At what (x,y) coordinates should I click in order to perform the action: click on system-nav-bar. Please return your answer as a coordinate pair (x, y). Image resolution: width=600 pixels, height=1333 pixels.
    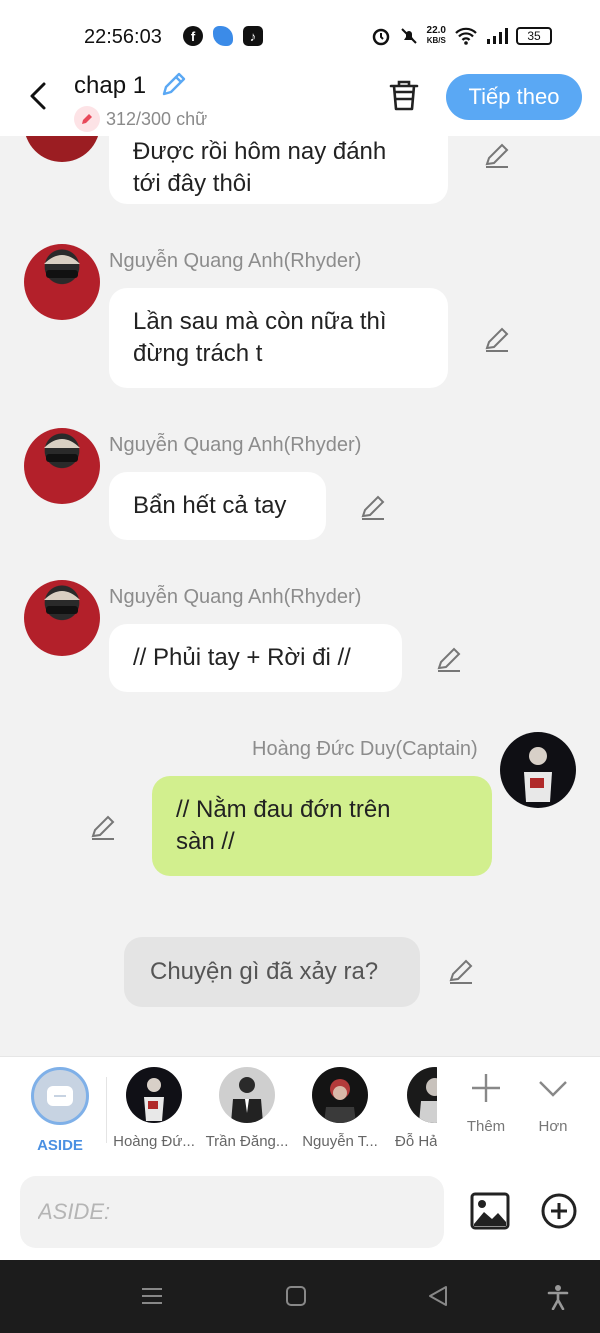
    Looking at the image, I should click on (300, 1296).